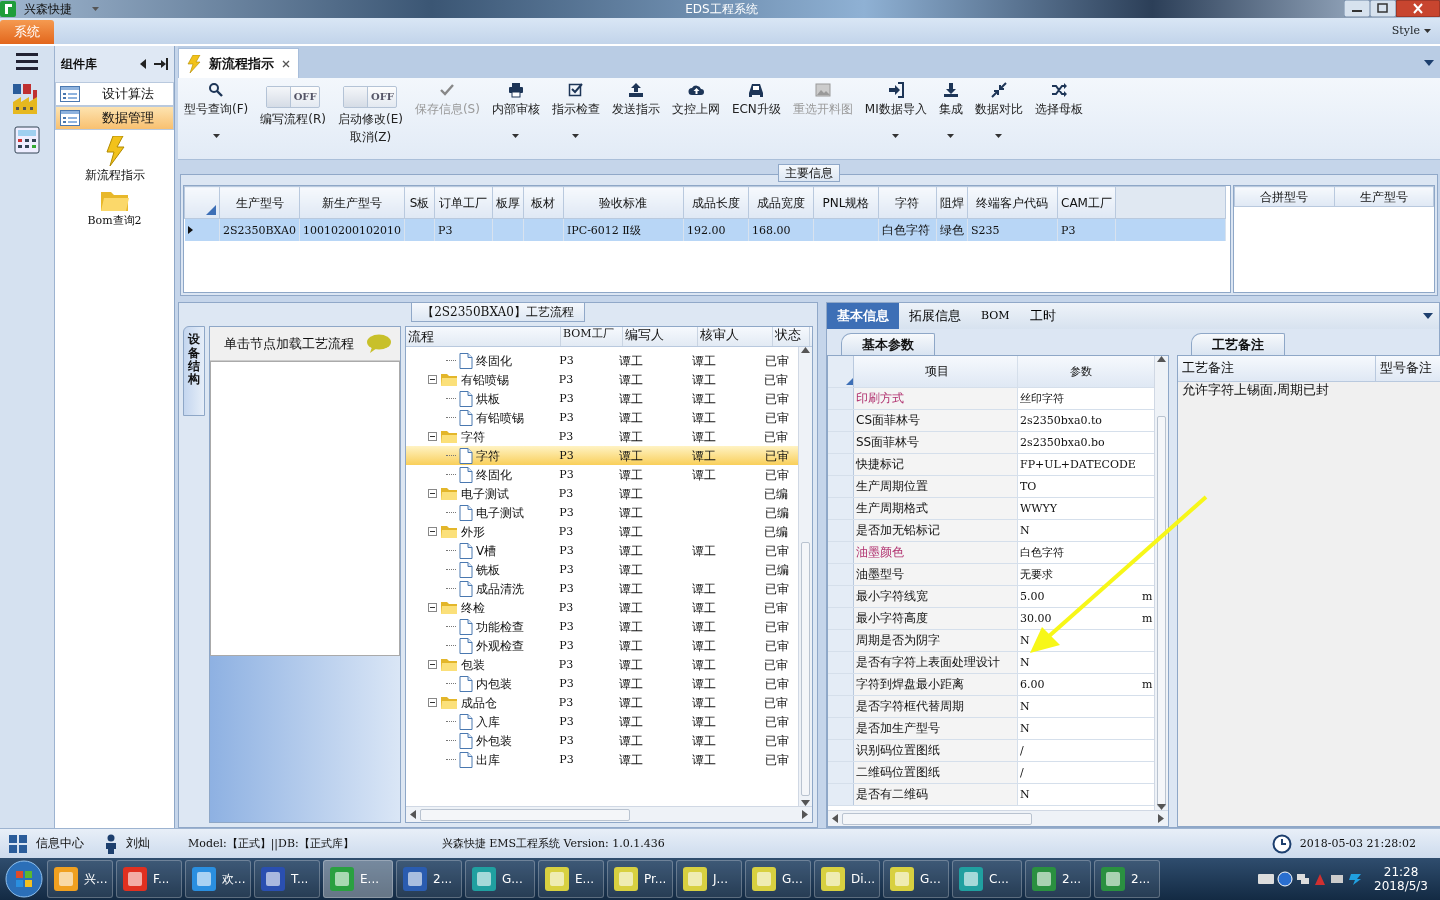 The image size is (1440, 900). Describe the element at coordinates (936, 618) in the screenshot. I see `table-cell: 最小字符高度` at that location.